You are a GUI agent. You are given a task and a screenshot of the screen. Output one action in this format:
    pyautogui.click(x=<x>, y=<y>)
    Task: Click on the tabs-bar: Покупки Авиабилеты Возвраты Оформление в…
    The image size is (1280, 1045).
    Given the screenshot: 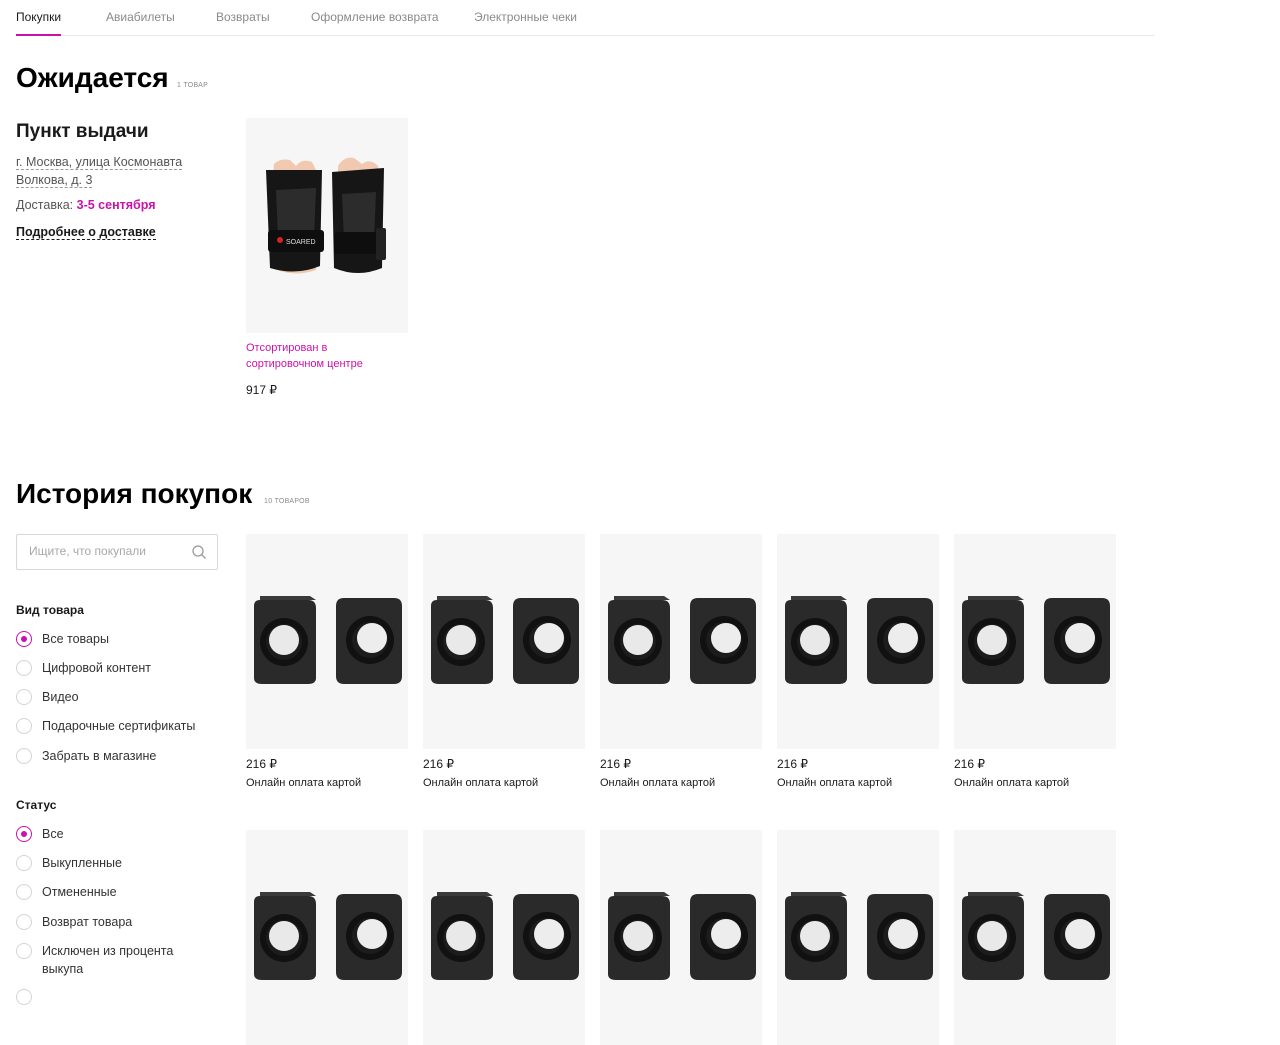 What is the action you would take?
    pyautogui.click(x=585, y=18)
    